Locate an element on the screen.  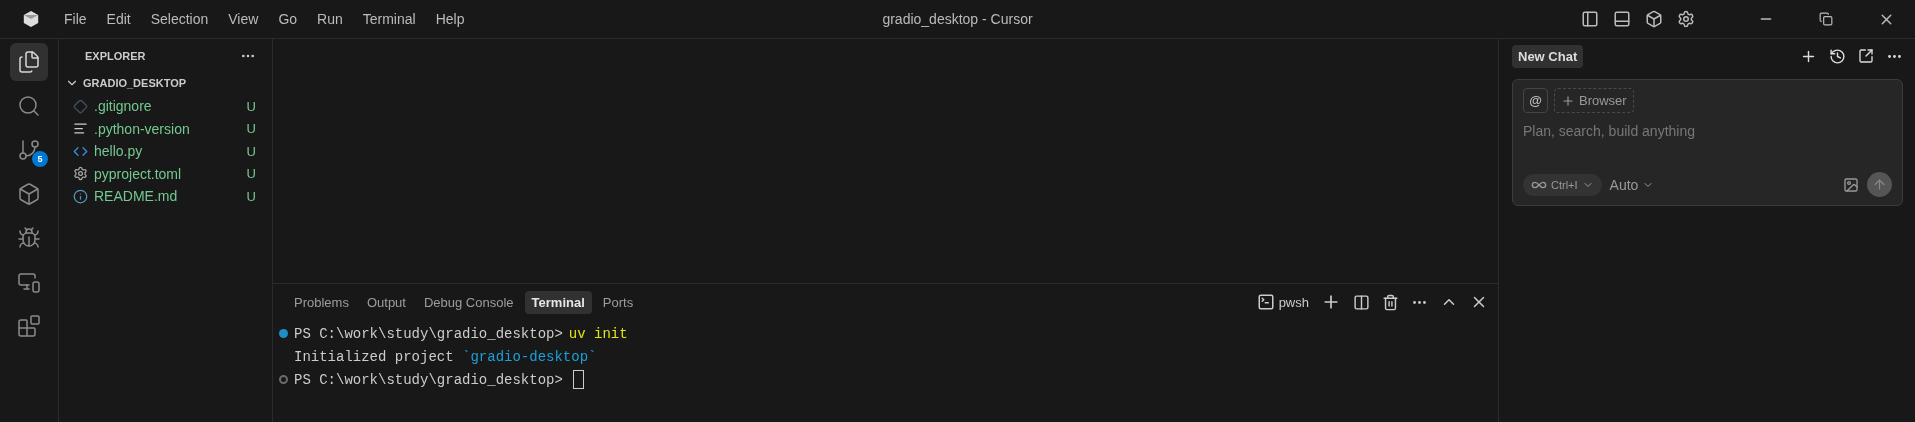
panel-tab: Output is located at coordinates (386, 302).